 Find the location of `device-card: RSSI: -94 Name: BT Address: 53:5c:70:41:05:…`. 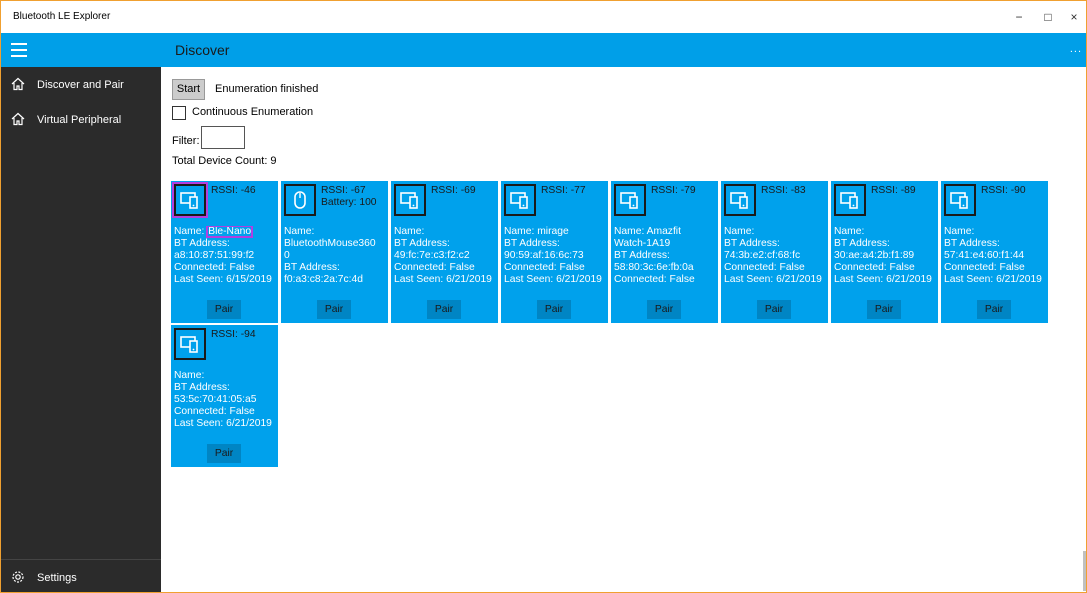

device-card: RSSI: -94 Name: BT Address: 53:5c:70:41:05:… is located at coordinates (224, 396).